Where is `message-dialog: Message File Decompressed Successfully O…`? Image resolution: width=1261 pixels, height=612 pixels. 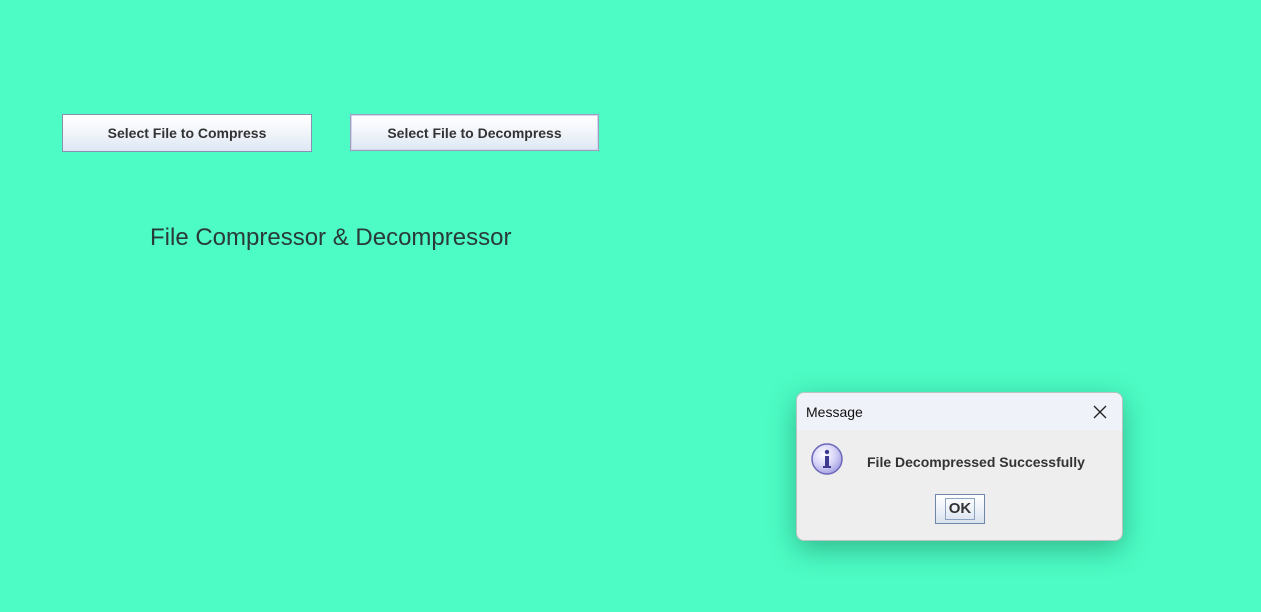 message-dialog: Message File Decompressed Successfully O… is located at coordinates (959, 466).